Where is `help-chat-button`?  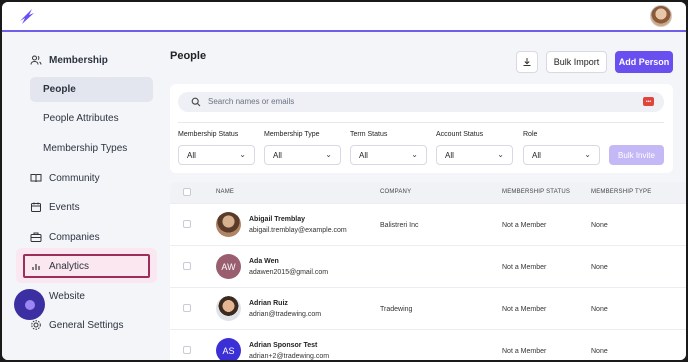
help-chat-button is located at coordinates (29, 304).